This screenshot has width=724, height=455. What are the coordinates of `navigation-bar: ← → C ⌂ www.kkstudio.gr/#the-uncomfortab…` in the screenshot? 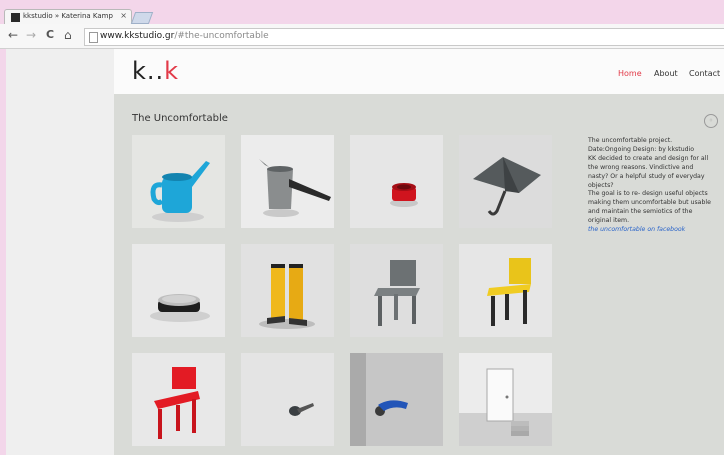 It's located at (362, 36).